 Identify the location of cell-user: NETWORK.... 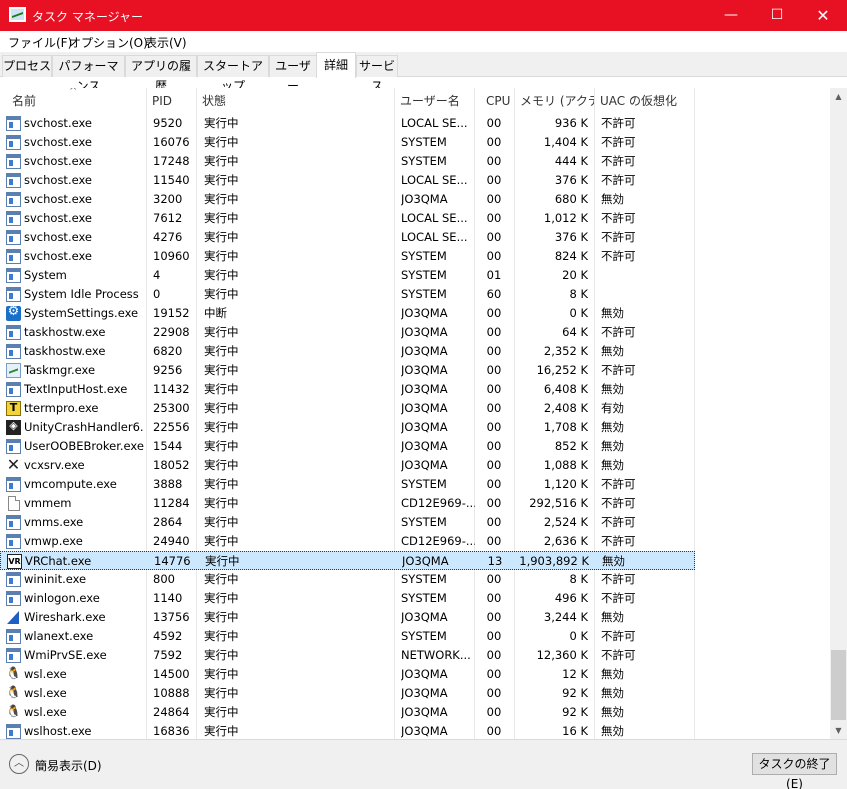
(436, 655).